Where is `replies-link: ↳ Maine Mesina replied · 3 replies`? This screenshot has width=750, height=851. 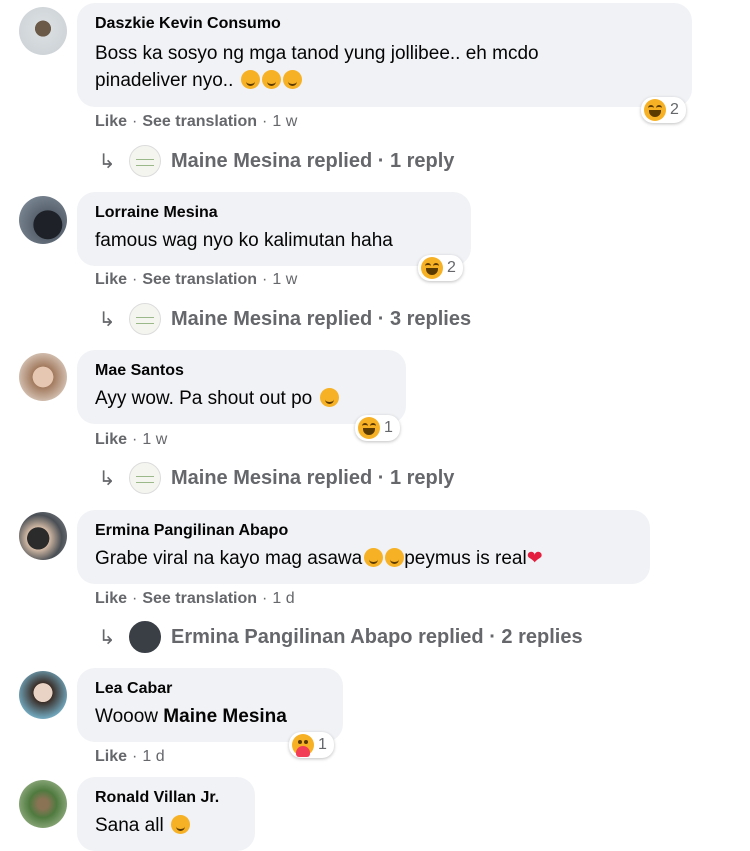 replies-link: ↳ Maine Mesina replied · 3 replies is located at coordinates (283, 319).